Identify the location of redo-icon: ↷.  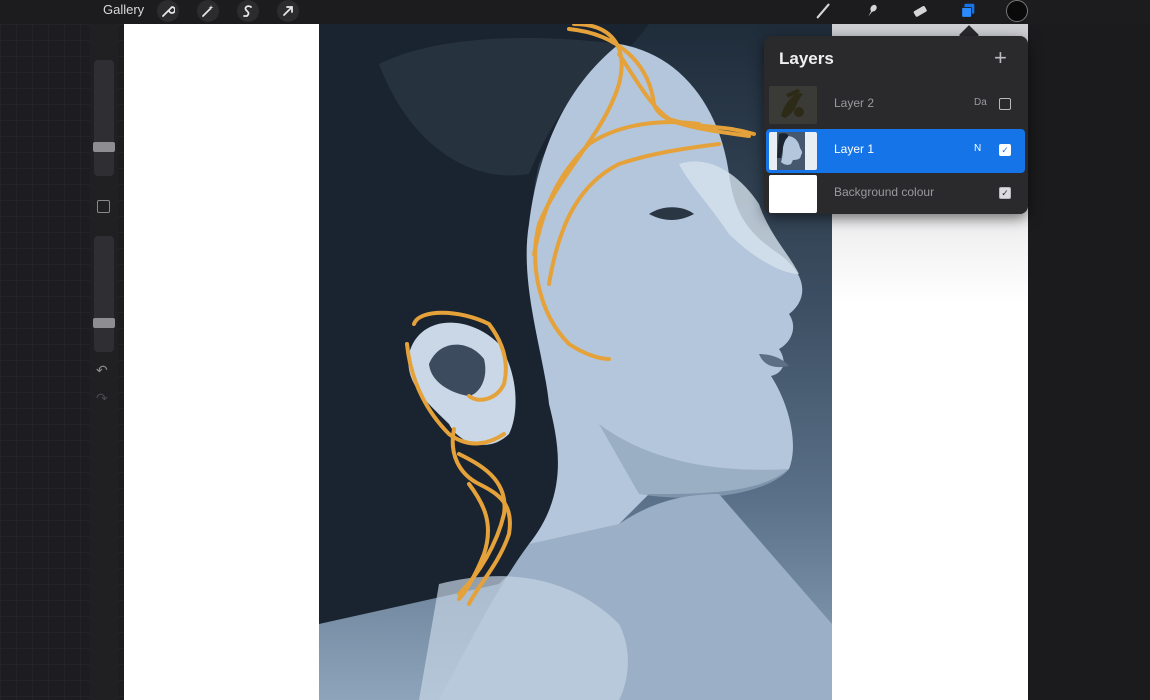
(102, 398).